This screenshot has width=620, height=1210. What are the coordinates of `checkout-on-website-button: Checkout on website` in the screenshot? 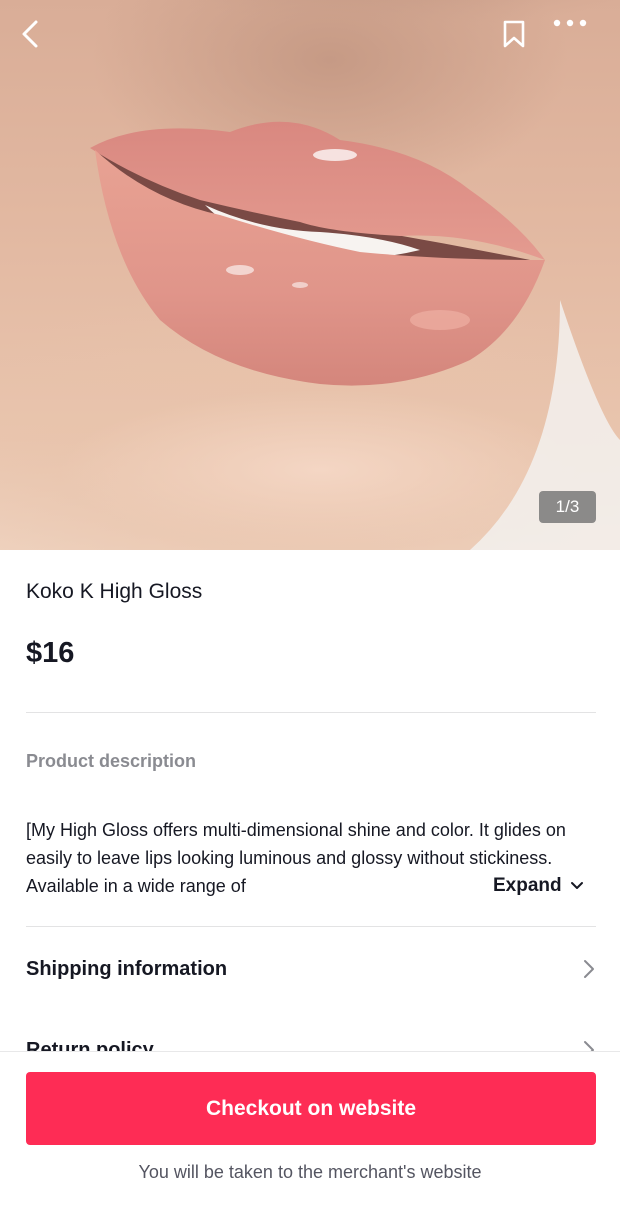 It's located at (311, 1108).